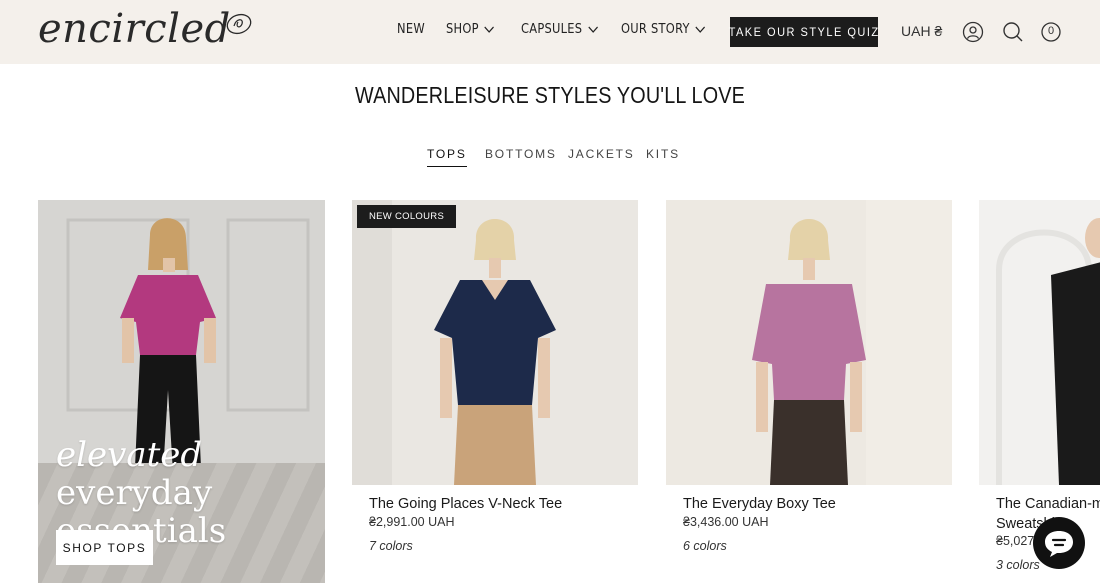 The height and width of the screenshot is (584, 1100). Describe the element at coordinates (663, 156) in the screenshot. I see `tab-kits: KITS` at that location.